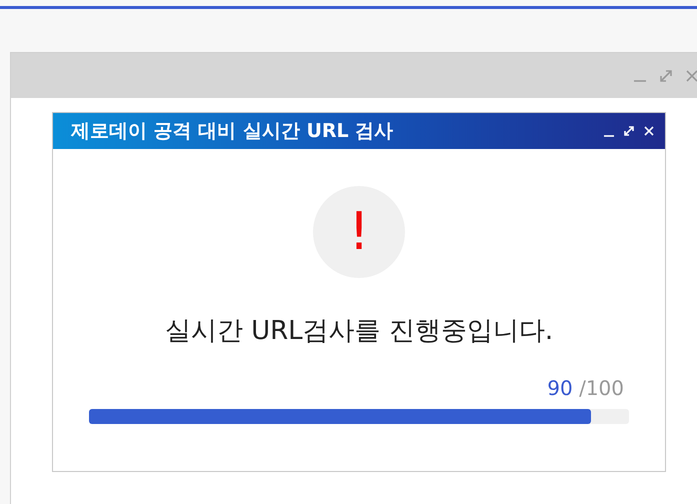  Describe the element at coordinates (359, 232) in the screenshot. I see `alert-icon: !` at that location.